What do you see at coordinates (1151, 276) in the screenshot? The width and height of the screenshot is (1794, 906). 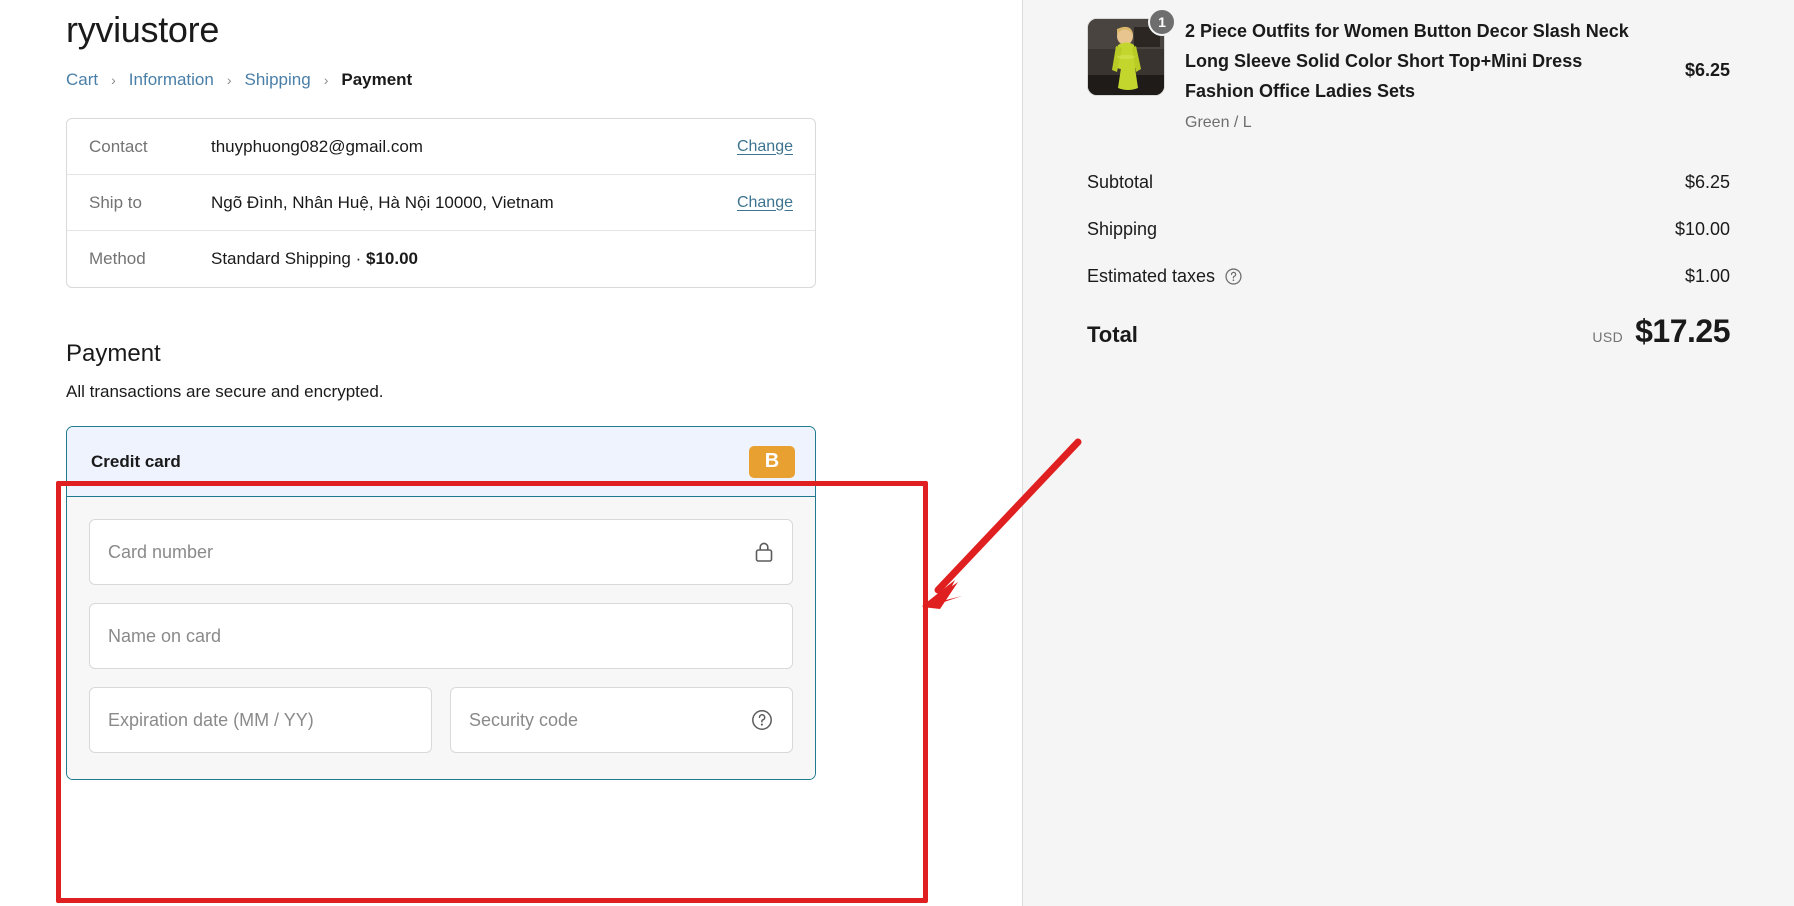 I see `estimated-taxes-text: Estimated taxes` at bounding box center [1151, 276].